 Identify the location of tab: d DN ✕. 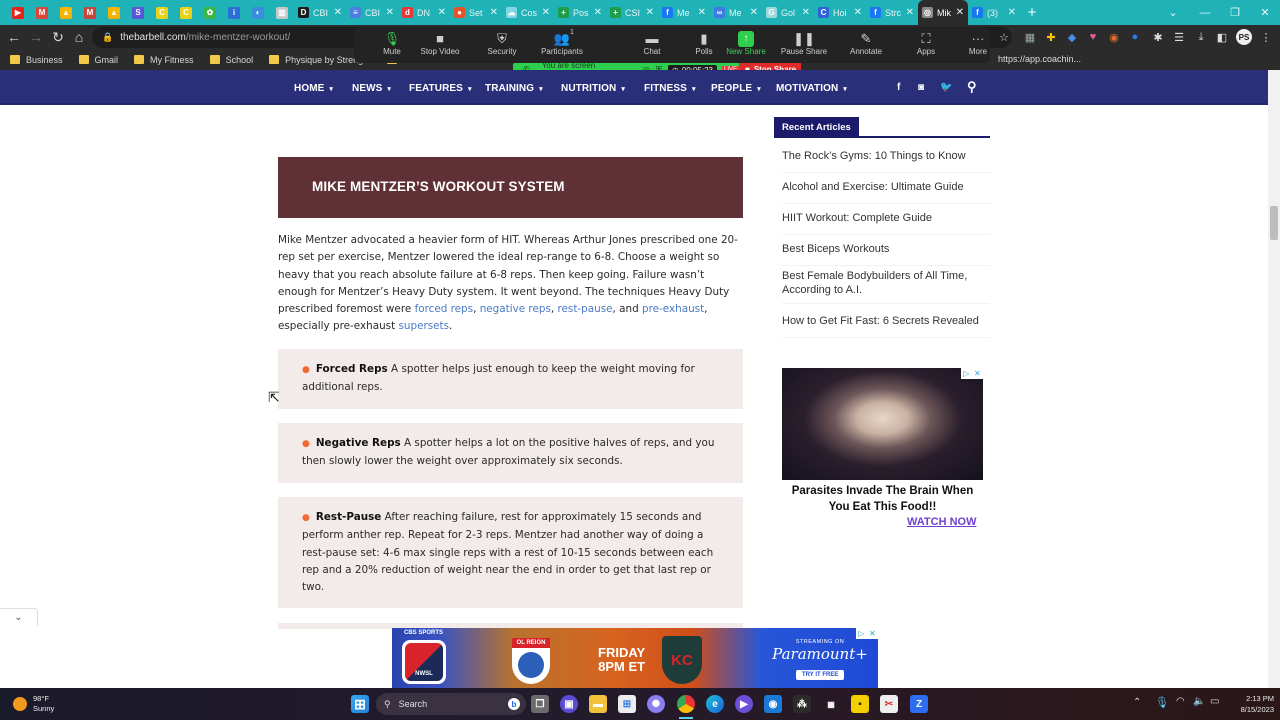
(424, 12).